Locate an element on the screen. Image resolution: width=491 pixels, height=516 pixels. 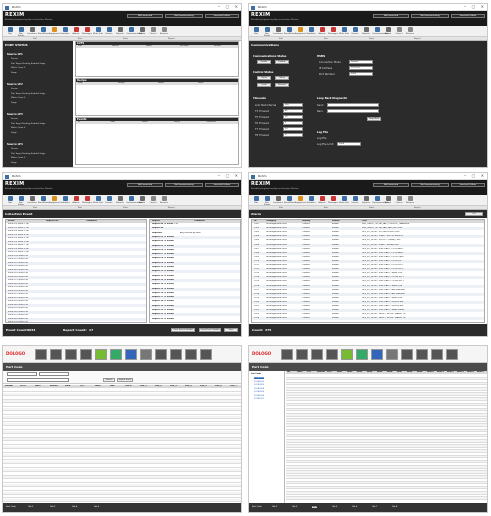
toolbar-run-status-button: Run Status is located at coordinates (21, 32).